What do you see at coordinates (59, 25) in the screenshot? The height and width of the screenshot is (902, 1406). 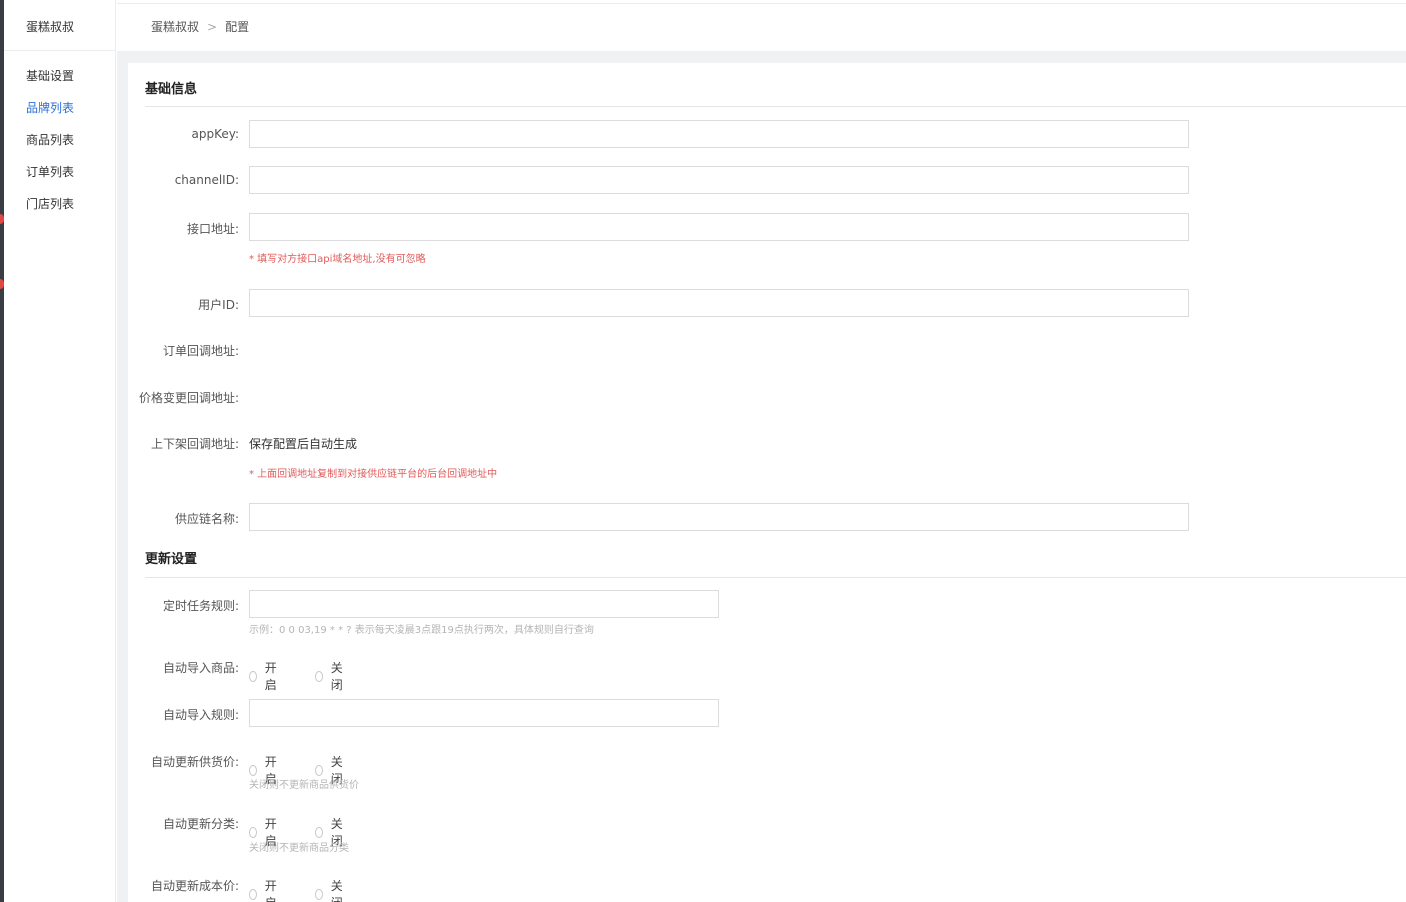 I see `sidebar-brand: 蛋糕叔叔` at bounding box center [59, 25].